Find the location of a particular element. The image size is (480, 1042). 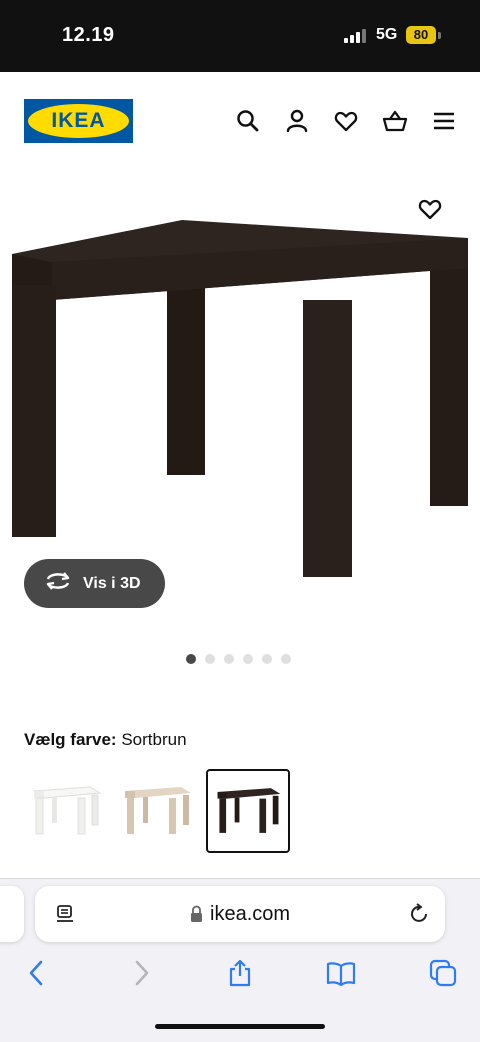

rotate-3d-icon is located at coordinates (58, 583).